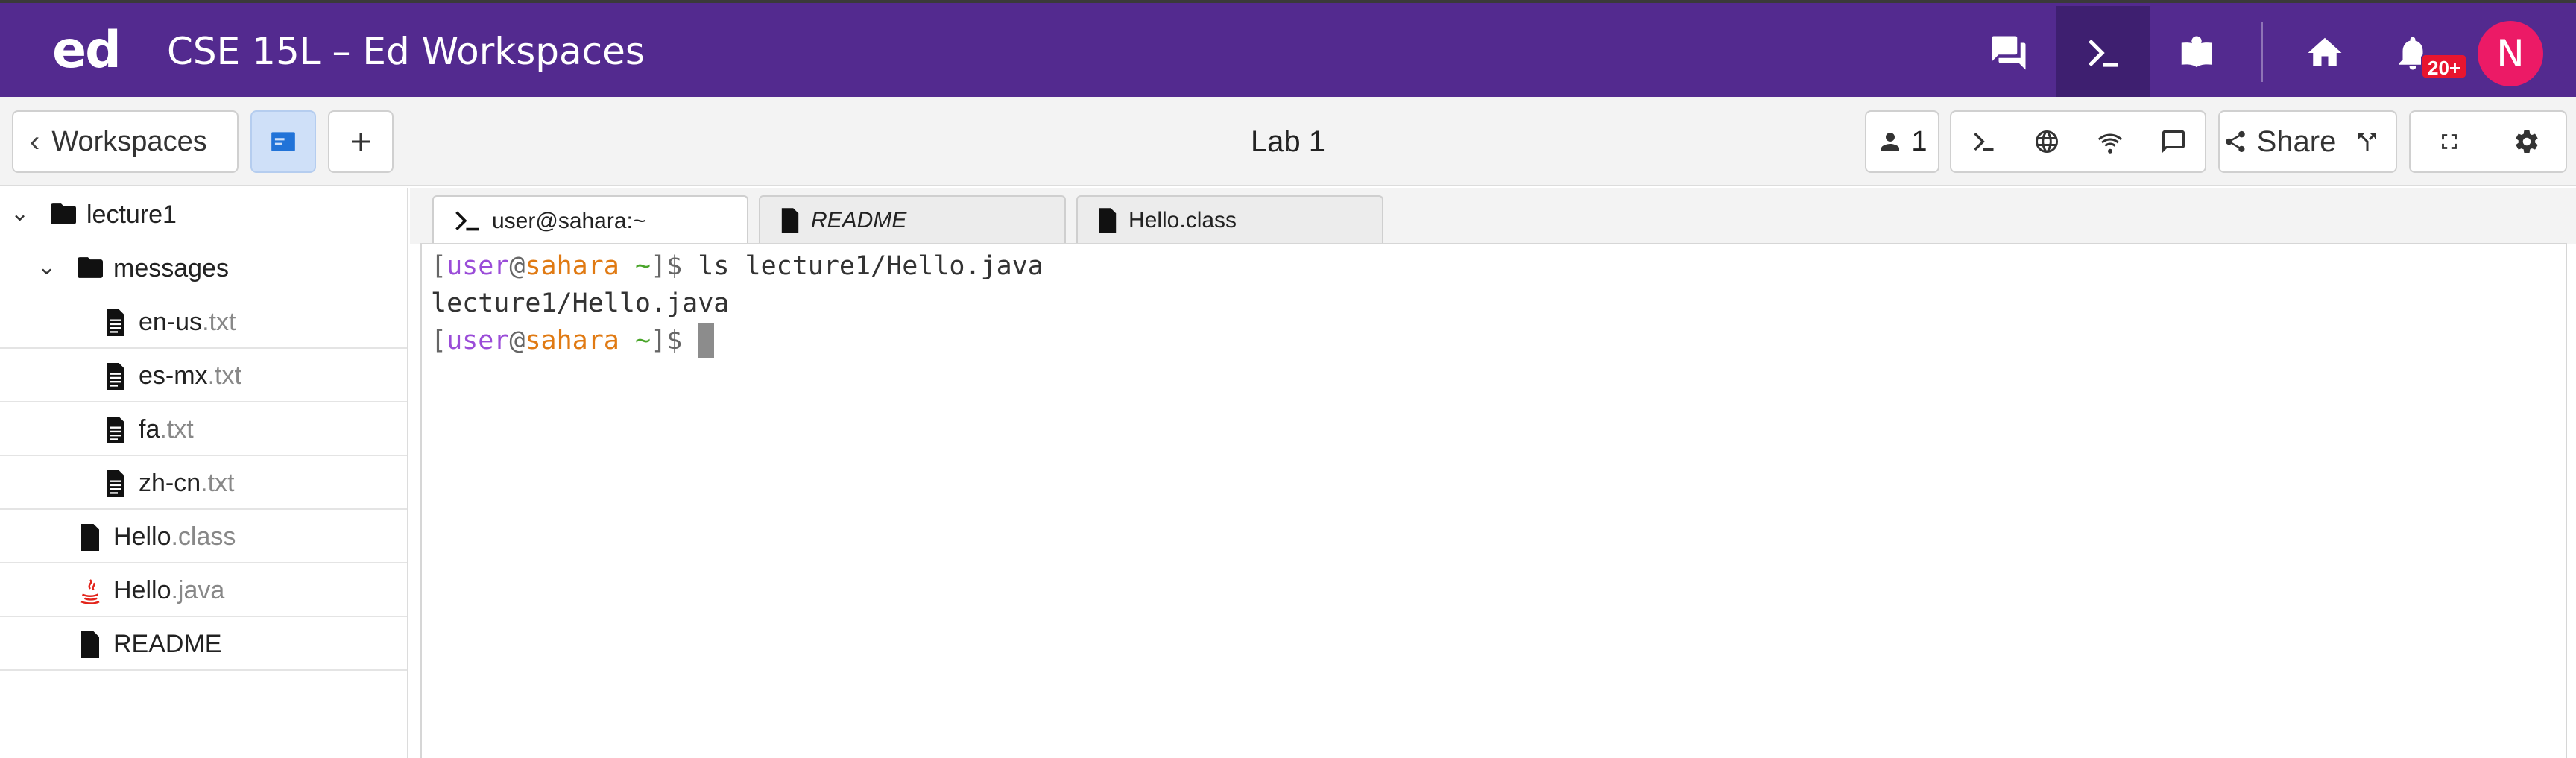 Image resolution: width=2576 pixels, height=758 pixels. I want to click on tree-item-label: messages, so click(171, 268).